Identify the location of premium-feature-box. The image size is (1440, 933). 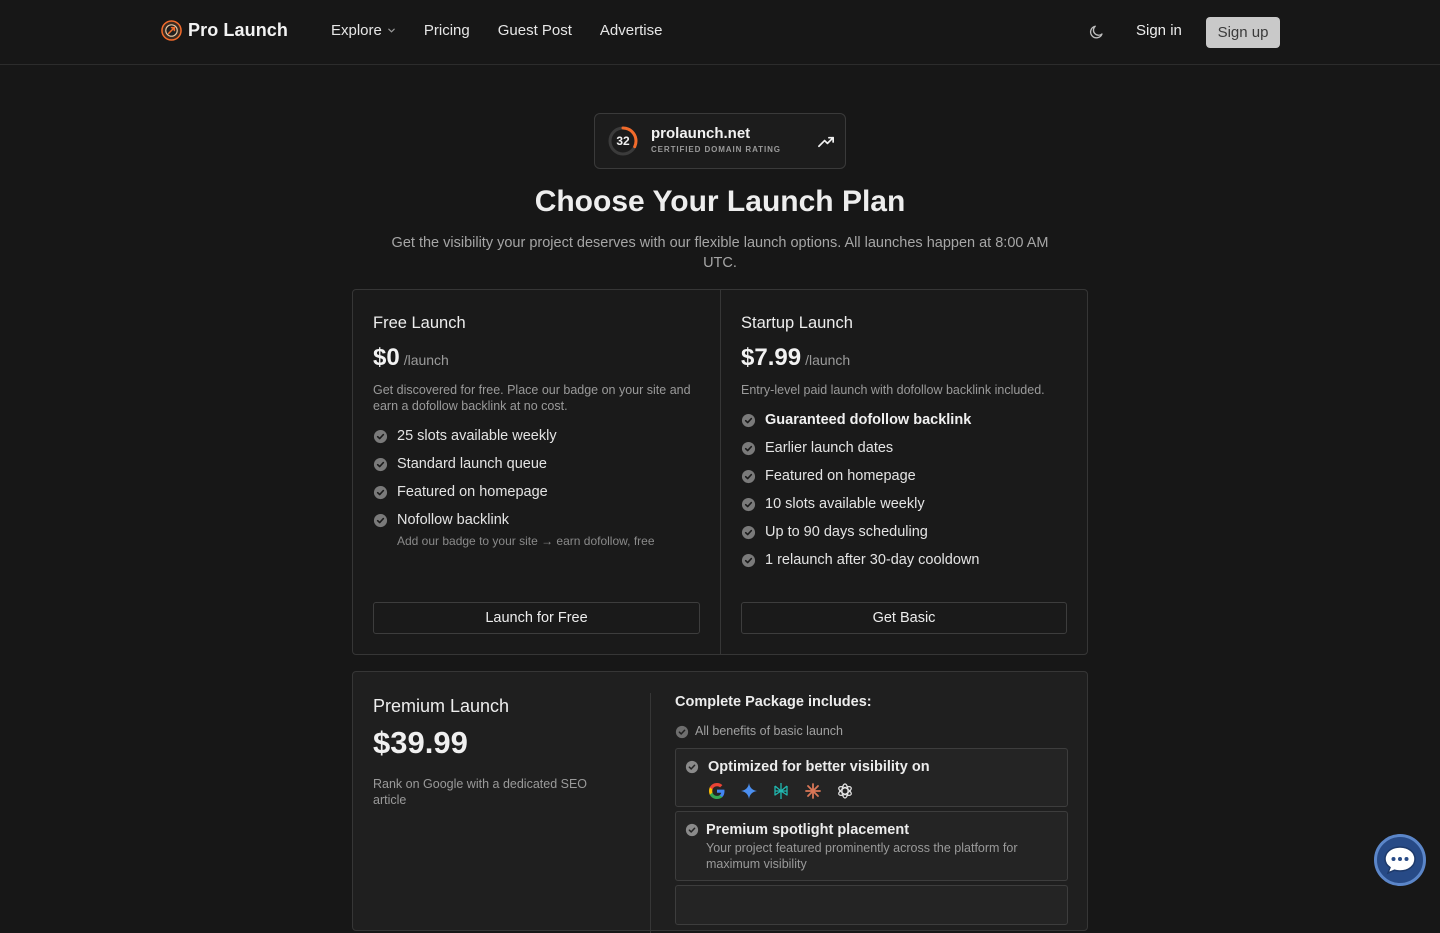
(871, 905).